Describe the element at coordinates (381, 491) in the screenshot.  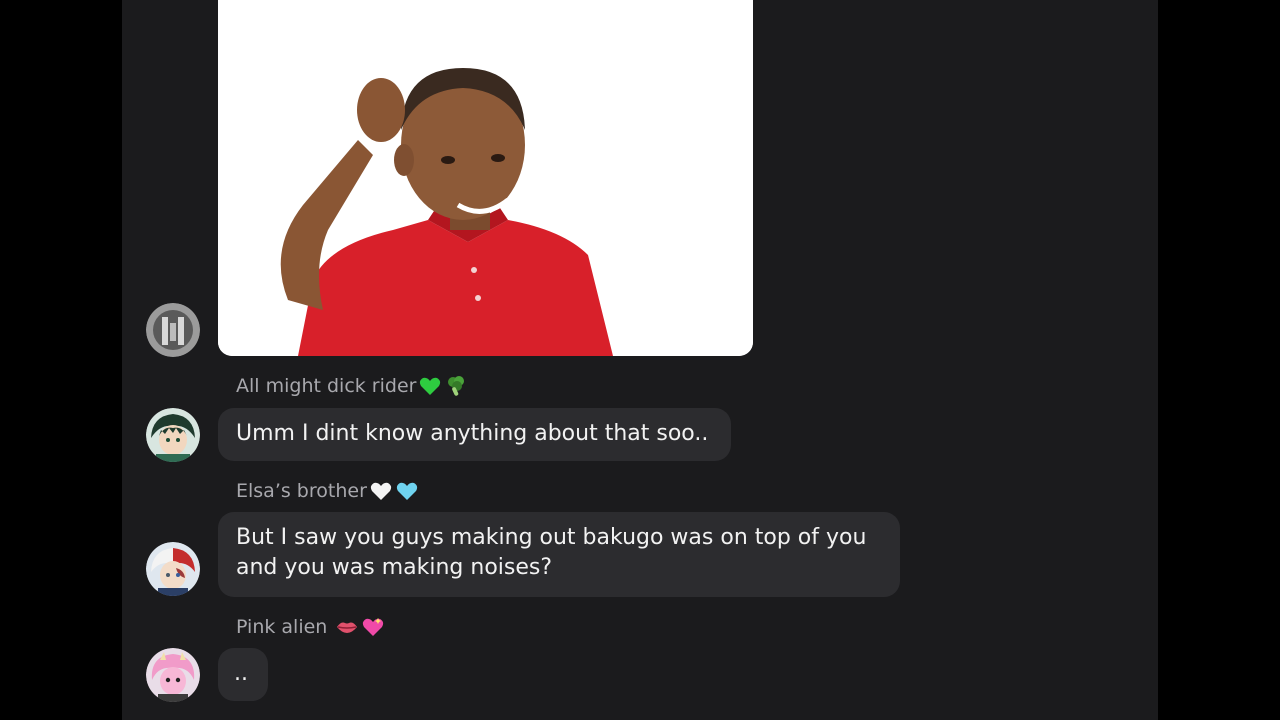
I see `white-heart-icon` at that location.